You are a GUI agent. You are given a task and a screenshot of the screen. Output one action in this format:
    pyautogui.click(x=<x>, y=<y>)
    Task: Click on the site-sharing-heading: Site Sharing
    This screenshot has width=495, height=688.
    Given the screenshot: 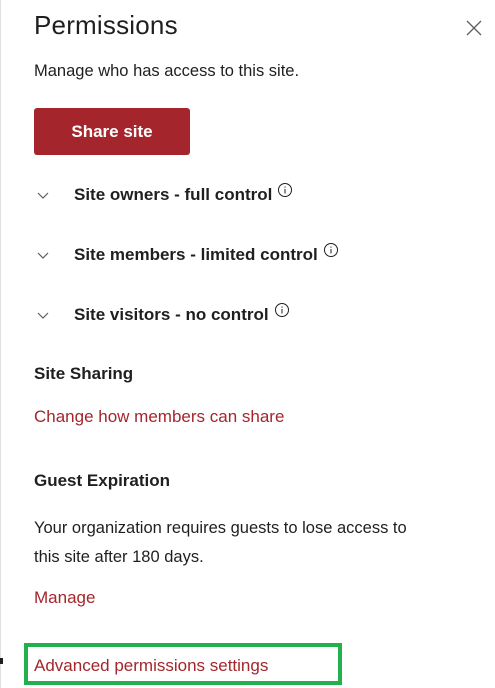 What is the action you would take?
    pyautogui.click(x=84, y=373)
    